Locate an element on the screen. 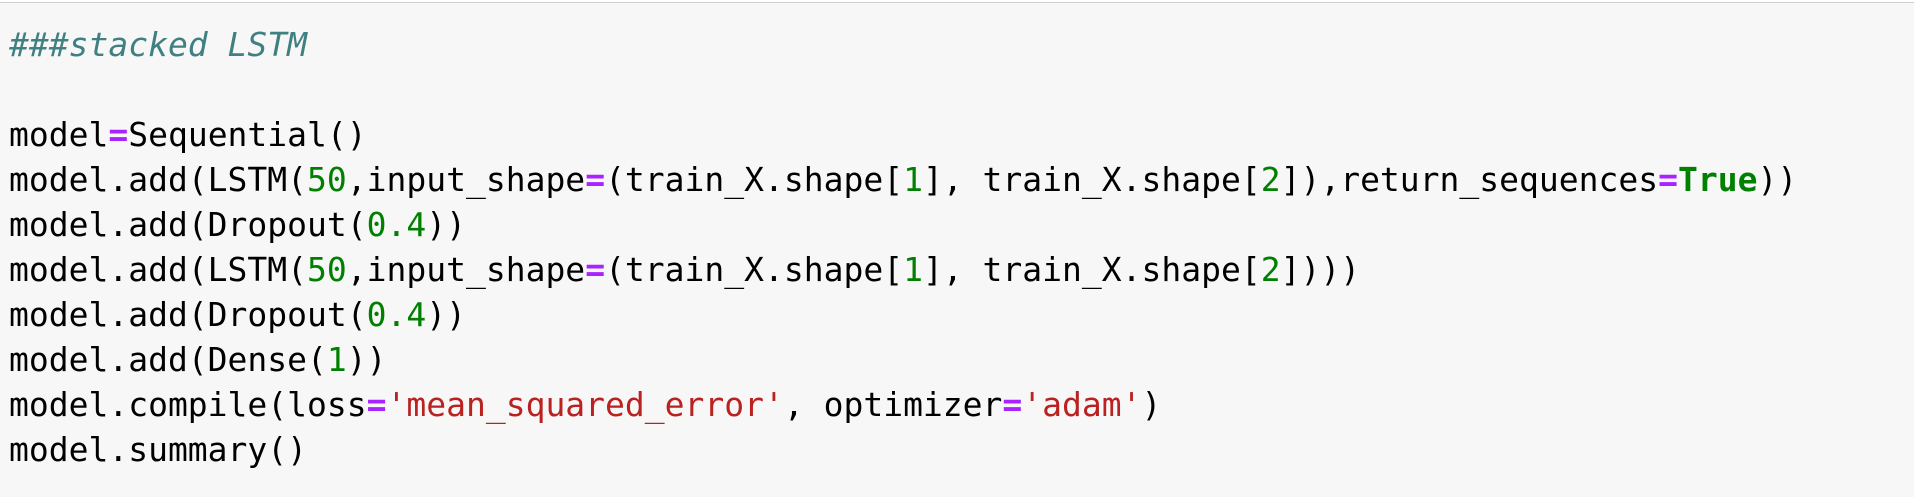 The height and width of the screenshot is (497, 1914). code-token-comment: ###stacked LSTM is located at coordinates (158, 44).